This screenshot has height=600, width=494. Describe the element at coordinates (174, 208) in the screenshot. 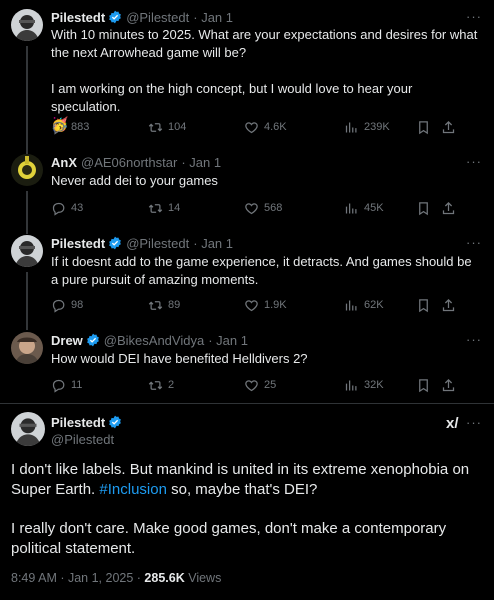

I see `repost-count: 14` at that location.